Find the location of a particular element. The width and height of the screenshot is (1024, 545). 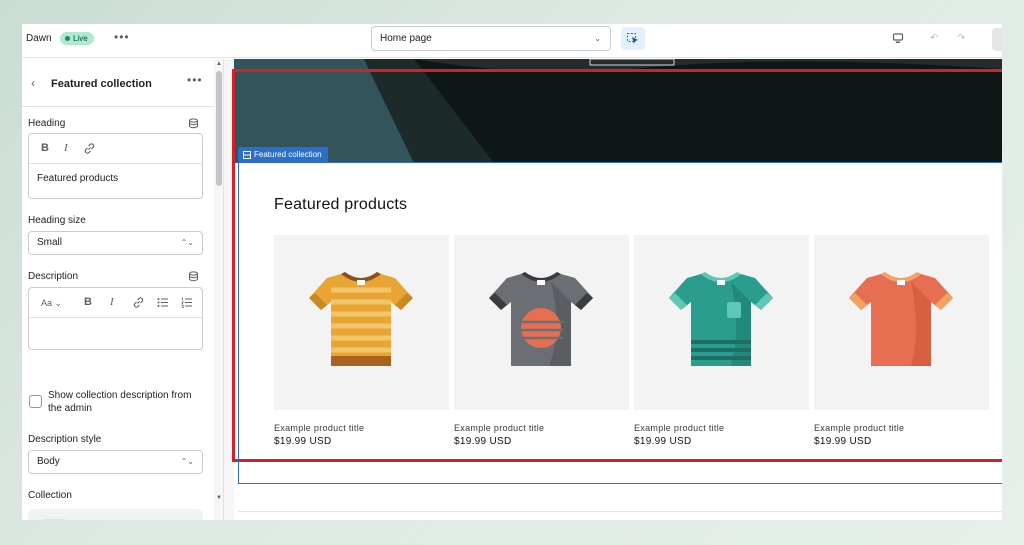

save-button is located at coordinates (997, 39).